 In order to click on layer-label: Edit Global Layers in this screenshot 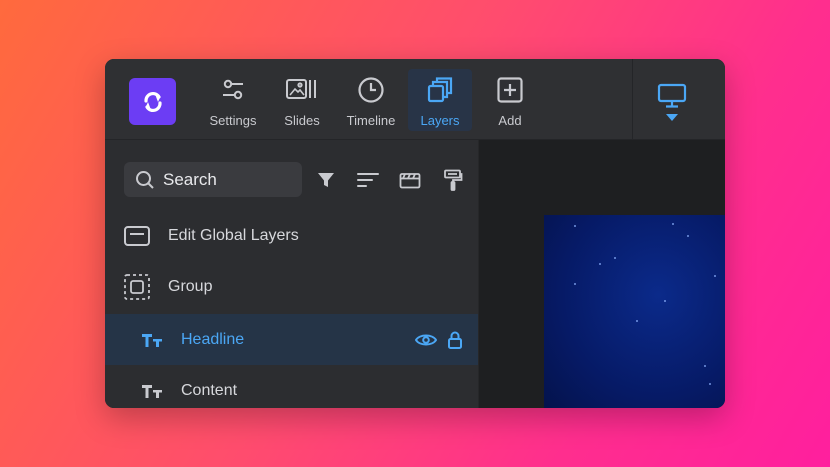, I will do `click(233, 235)`.